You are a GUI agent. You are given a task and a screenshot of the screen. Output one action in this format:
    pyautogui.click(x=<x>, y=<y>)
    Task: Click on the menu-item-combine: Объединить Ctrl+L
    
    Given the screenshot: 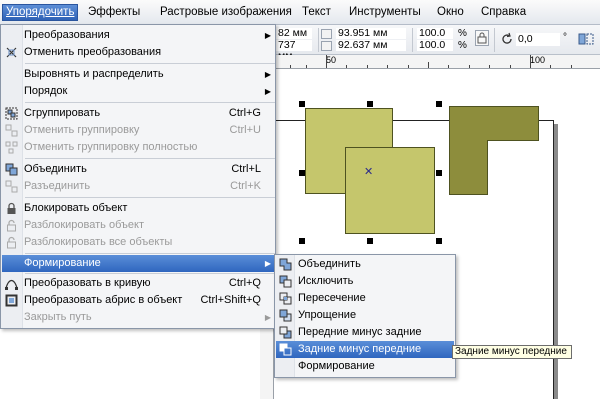 What is the action you would take?
    pyautogui.click(x=138, y=169)
    